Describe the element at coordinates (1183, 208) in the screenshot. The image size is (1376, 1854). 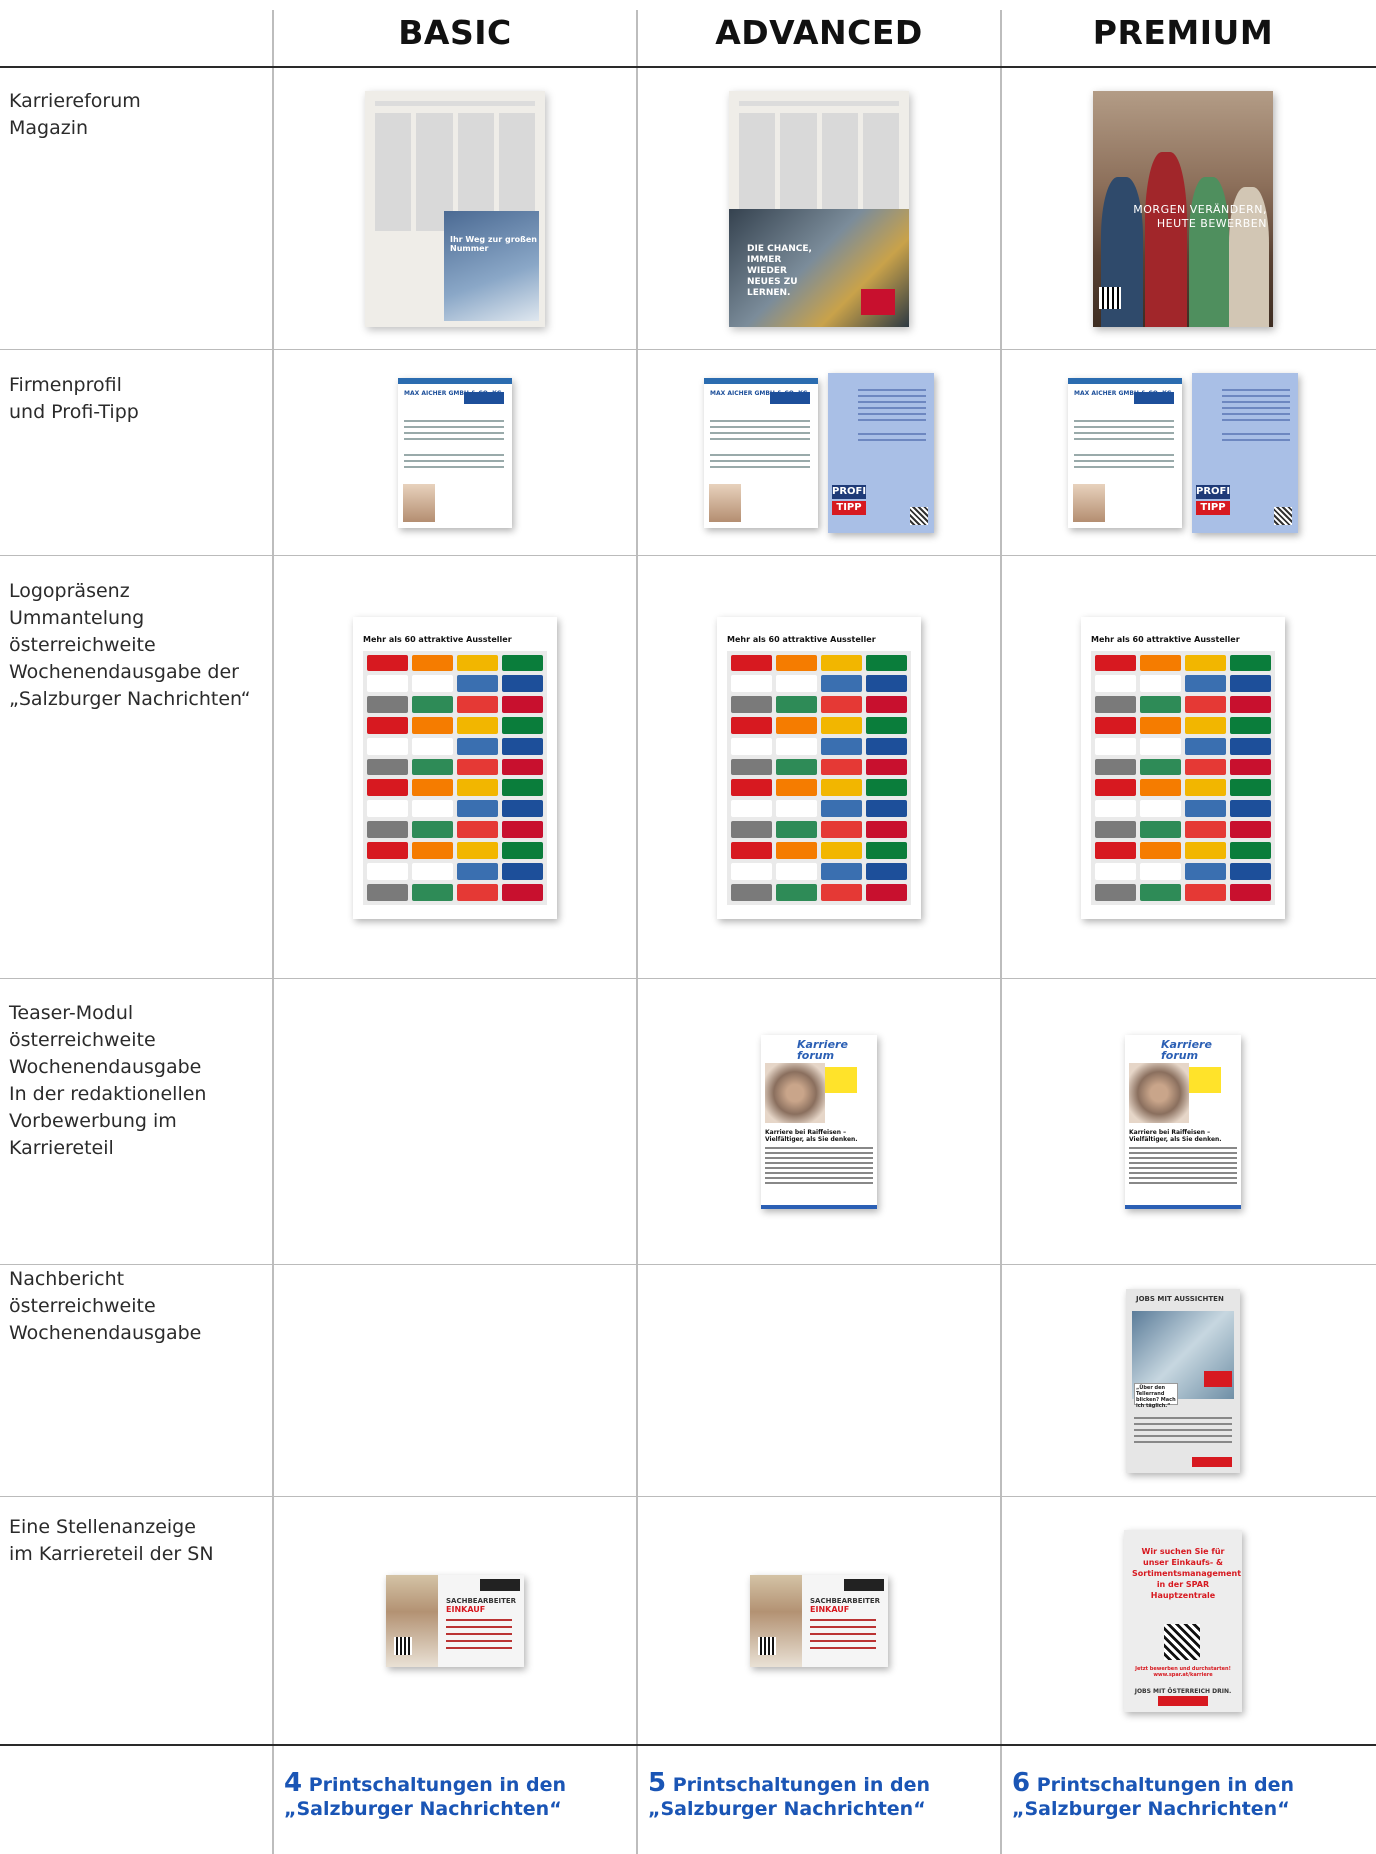
I see `magazine-premium-cover: MORGEN VERÄNDERN, HEUTE BEWERBEN` at that location.